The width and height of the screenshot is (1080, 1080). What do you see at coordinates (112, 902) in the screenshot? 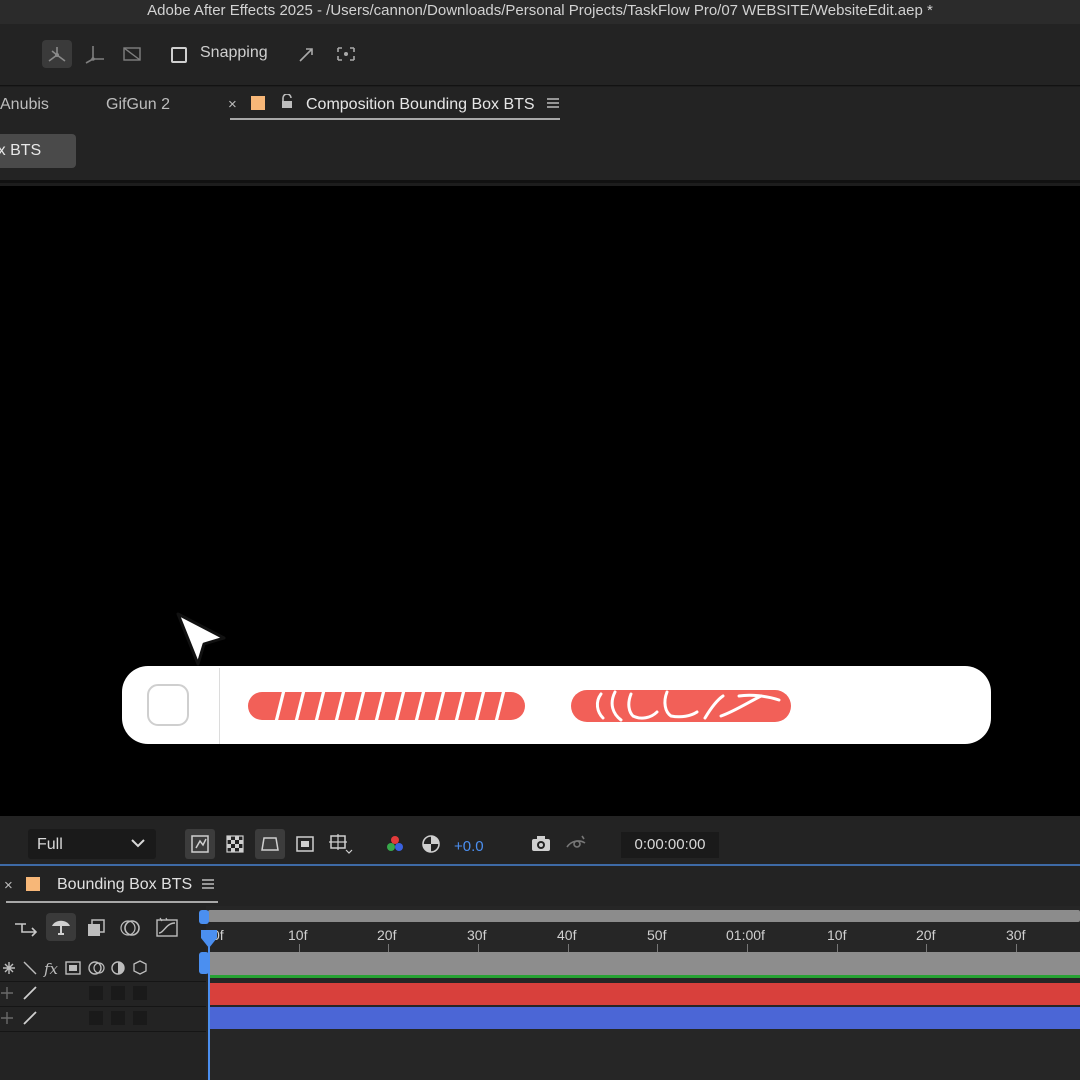
I see `timeline-tab-underline` at bounding box center [112, 902].